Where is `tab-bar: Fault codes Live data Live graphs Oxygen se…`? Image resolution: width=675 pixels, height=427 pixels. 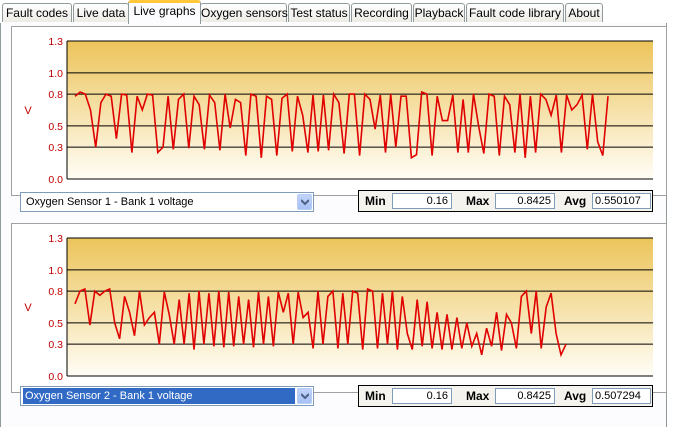 tab-bar: Fault codes Live data Live graphs Oxygen se… is located at coordinates (337, 12).